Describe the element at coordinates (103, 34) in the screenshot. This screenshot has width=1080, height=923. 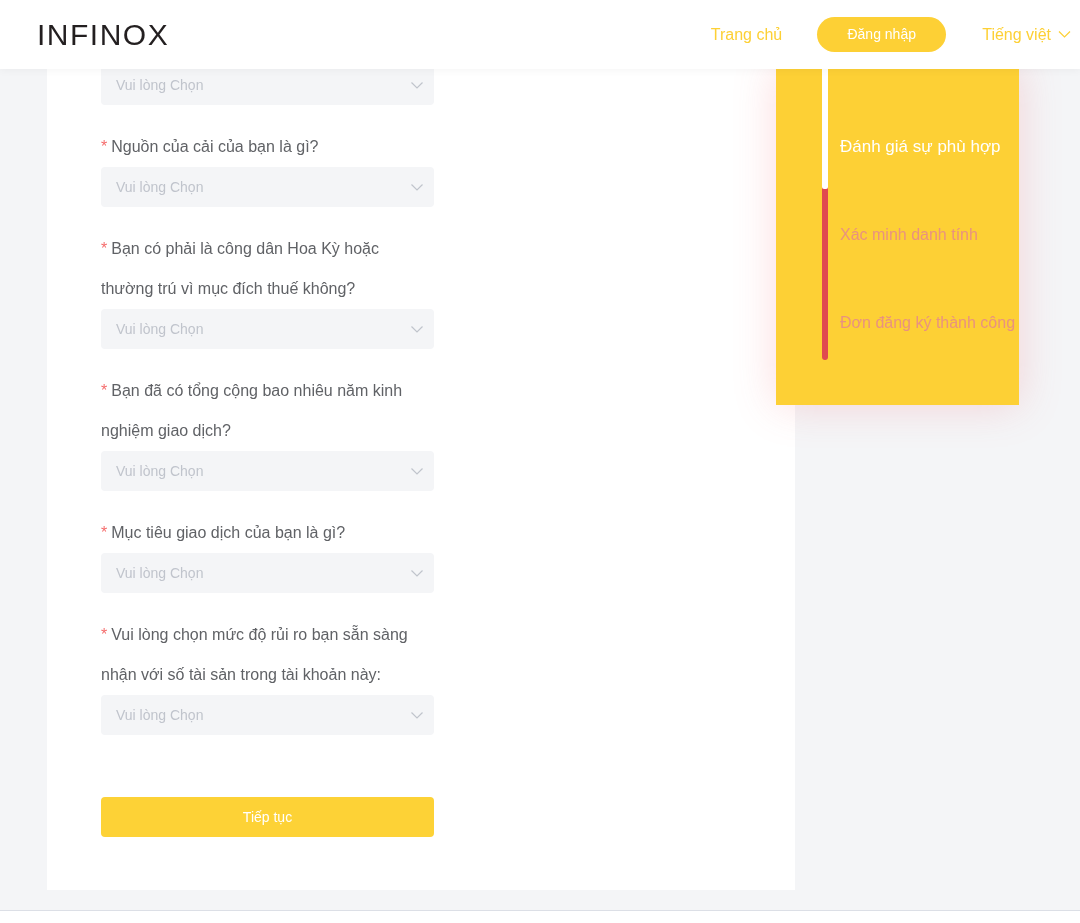
I see `brand-logo: INFINOX` at that location.